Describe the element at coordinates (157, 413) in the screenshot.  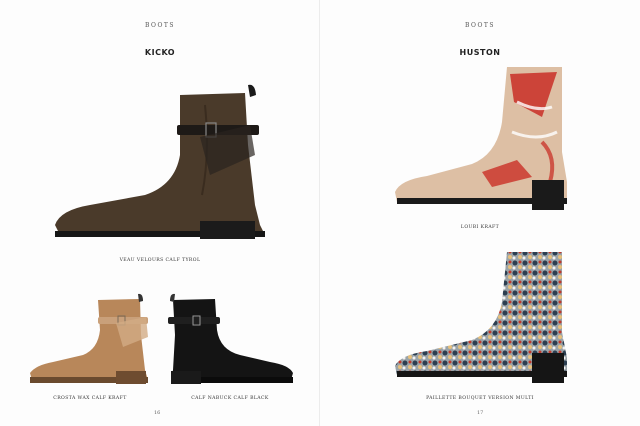
I see `left-page-number: 16` at that location.